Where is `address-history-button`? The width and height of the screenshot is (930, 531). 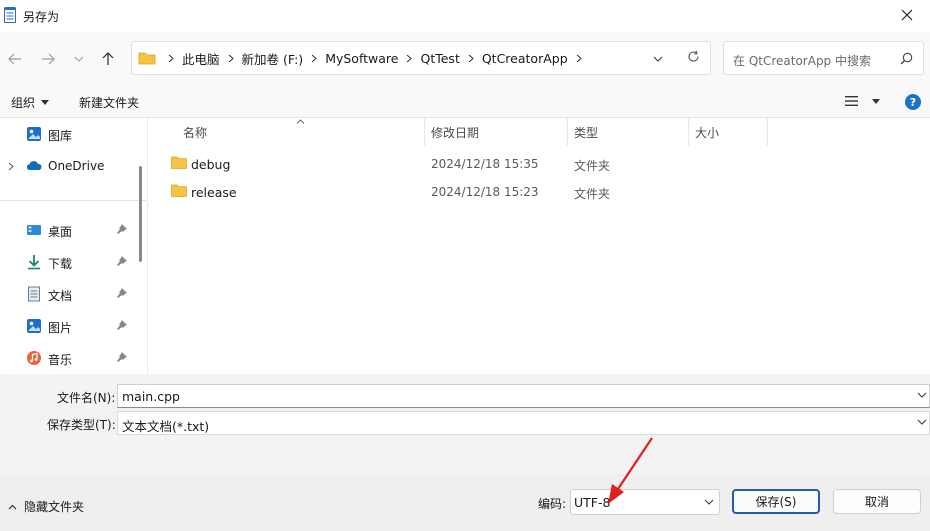
address-history-button is located at coordinates (658, 58).